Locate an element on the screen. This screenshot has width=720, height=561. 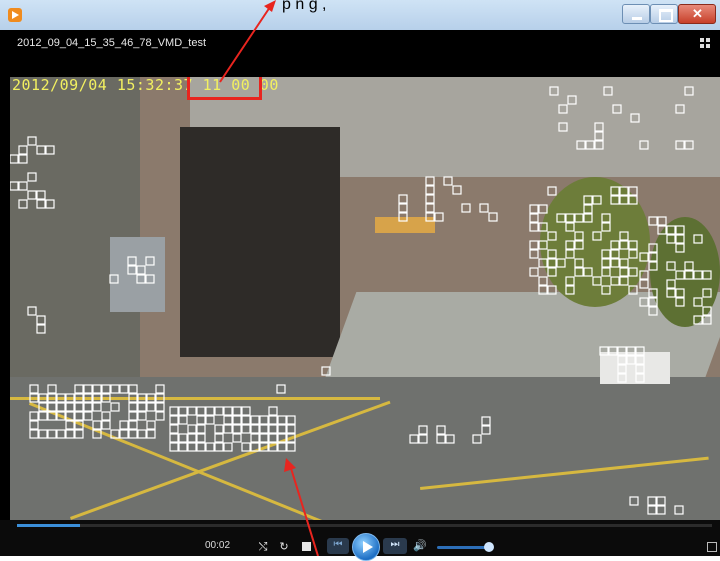
annotation-arrow-top is located at coordinates (246, 43).